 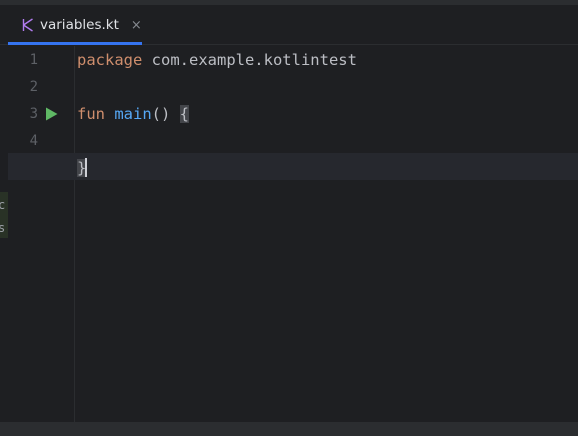 I want to click on function-name: main, so click(x=133, y=114).